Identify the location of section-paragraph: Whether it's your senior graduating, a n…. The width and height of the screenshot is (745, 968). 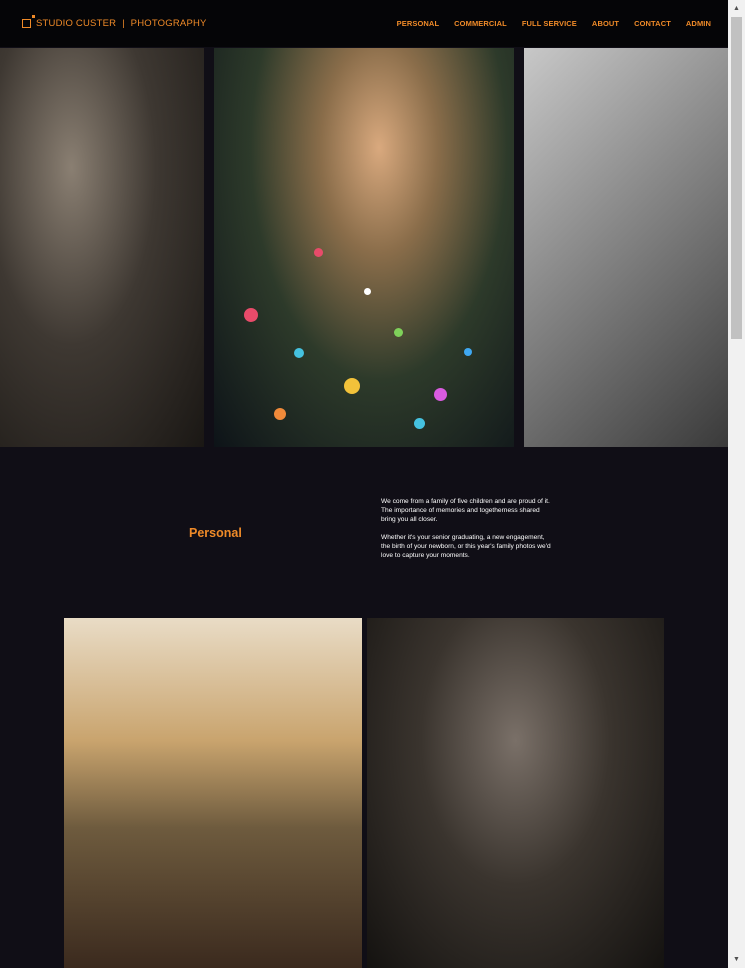
(466, 546).